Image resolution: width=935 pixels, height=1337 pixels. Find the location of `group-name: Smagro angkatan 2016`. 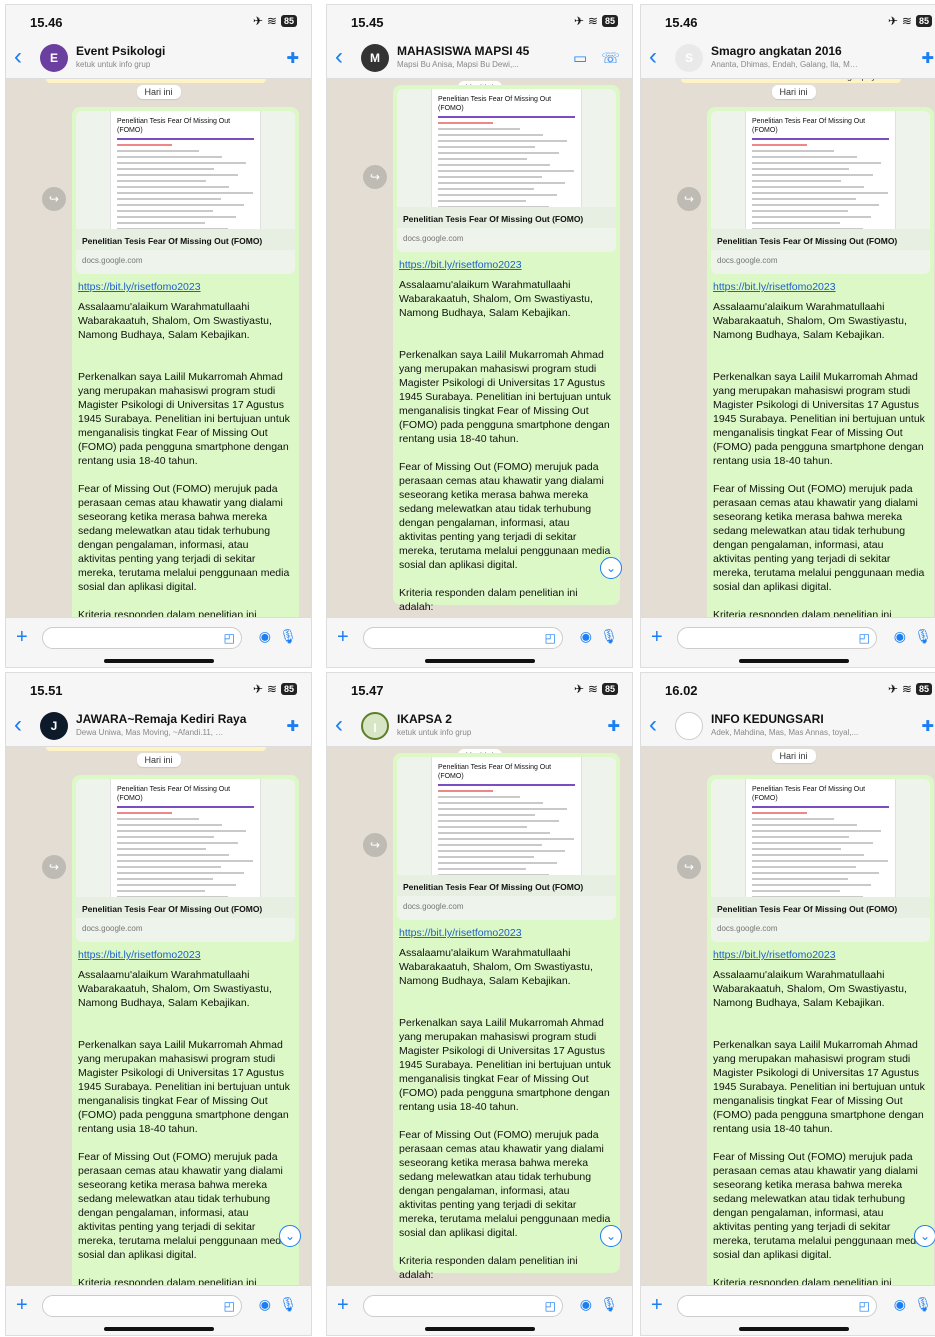

group-name: Smagro angkatan 2016 is located at coordinates (776, 51).